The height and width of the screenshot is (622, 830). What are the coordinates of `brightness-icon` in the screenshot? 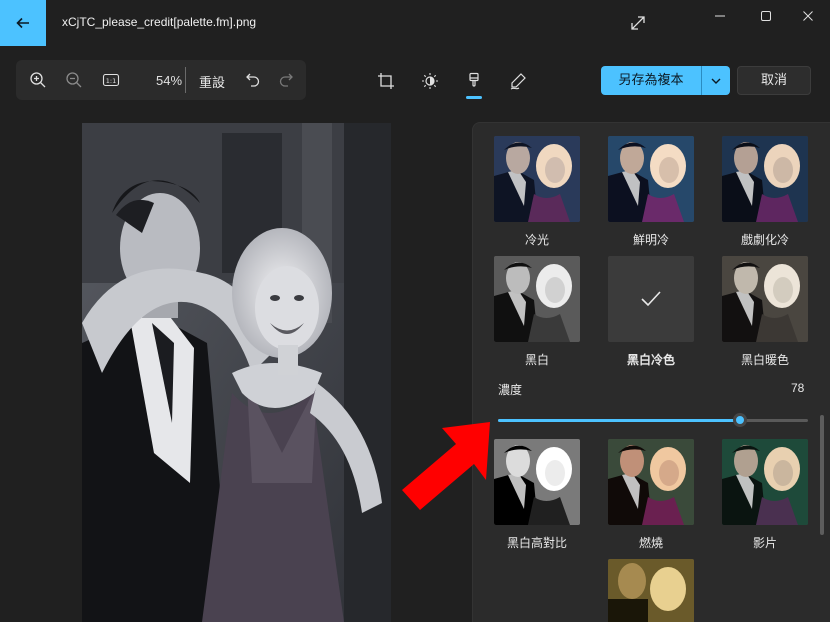 It's located at (430, 81).